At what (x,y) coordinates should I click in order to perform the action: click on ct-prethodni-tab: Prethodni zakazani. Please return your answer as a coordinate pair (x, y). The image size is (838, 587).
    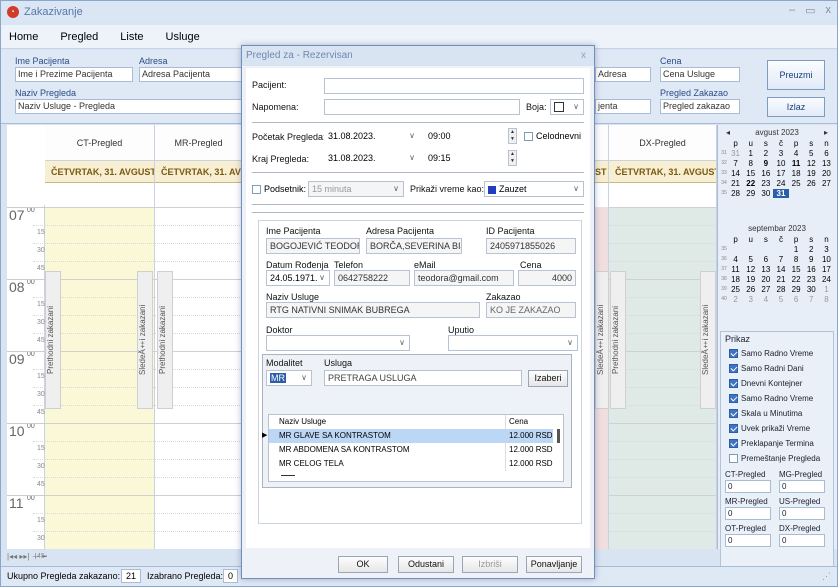
    Looking at the image, I should click on (53, 340).